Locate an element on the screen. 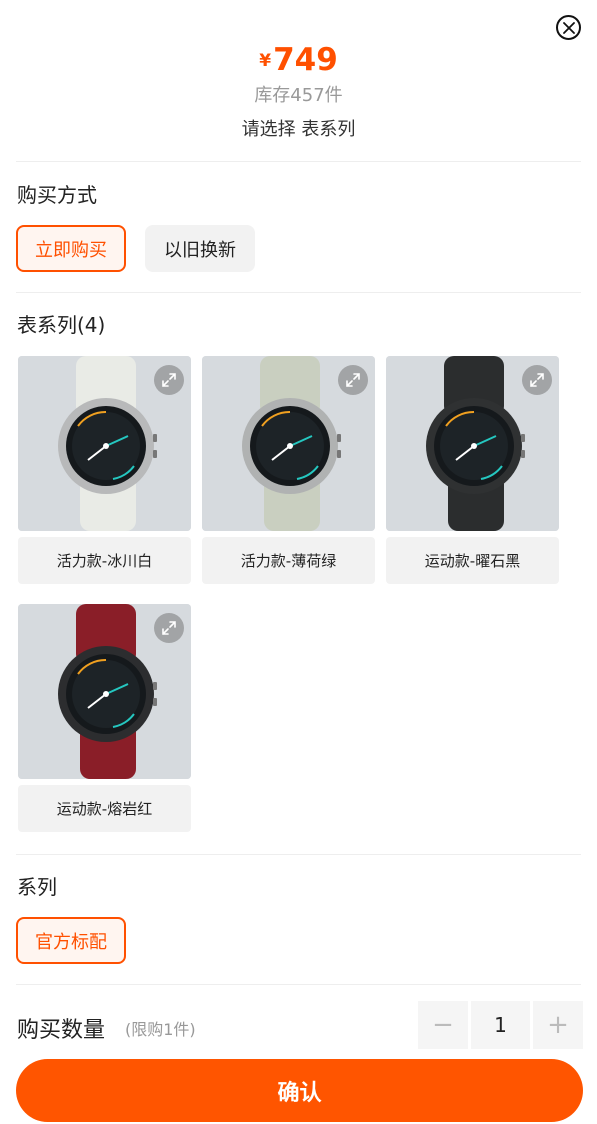 The image size is (597, 1124). quantity-limit: (限购1件) is located at coordinates (160, 1029).